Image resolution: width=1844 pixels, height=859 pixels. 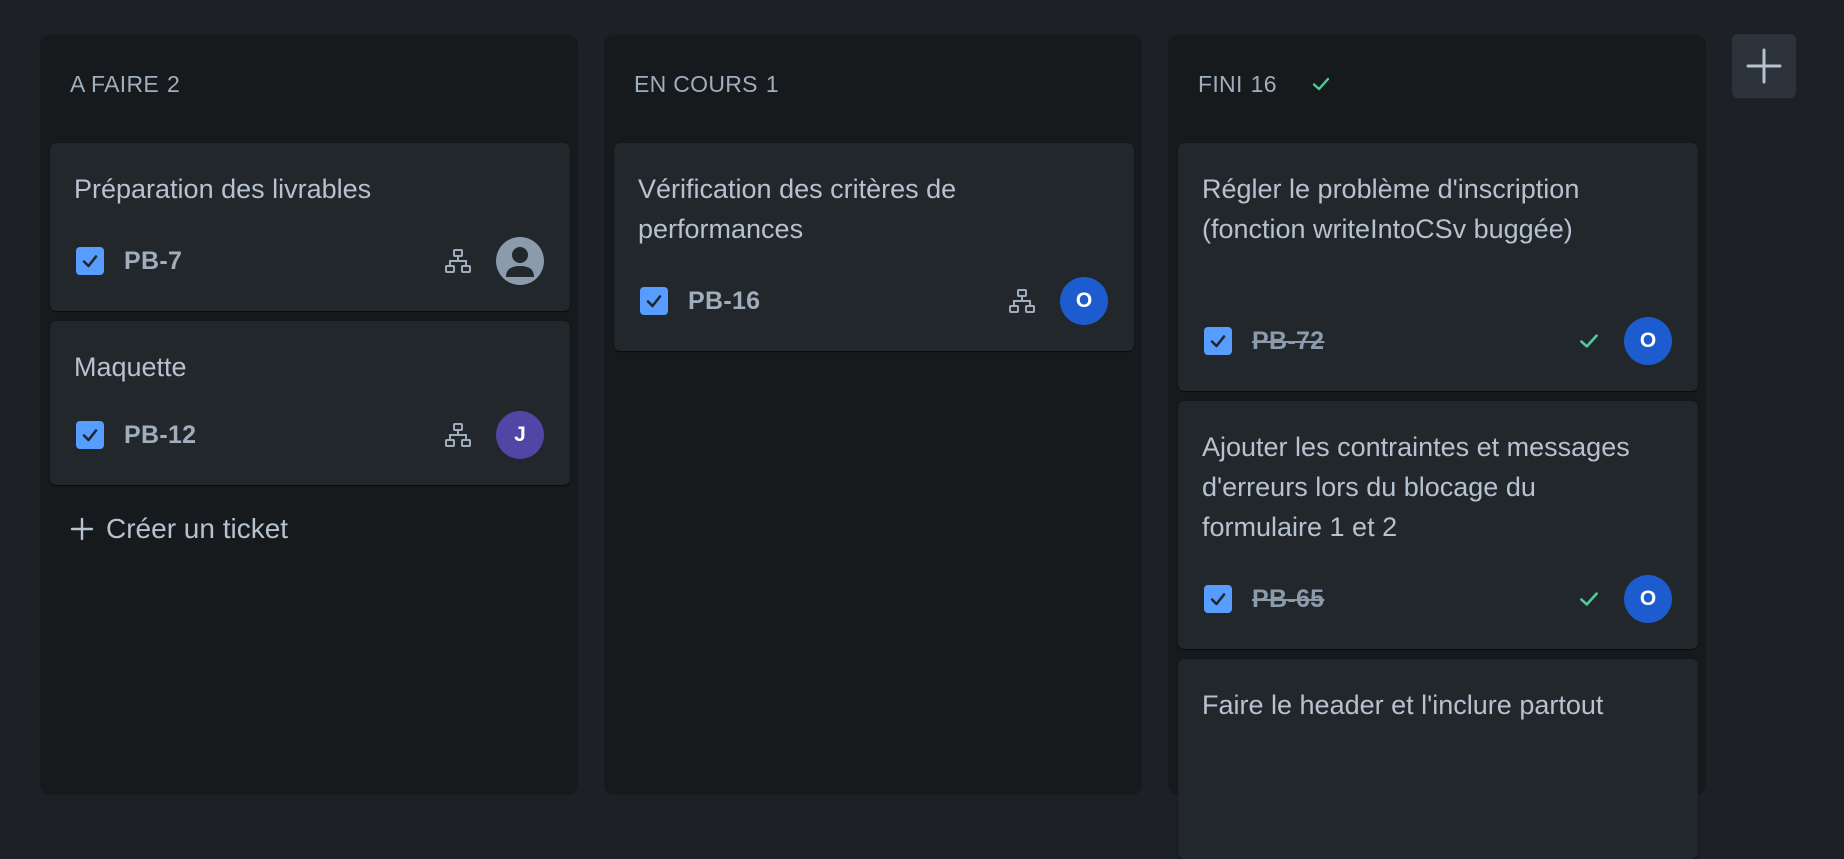 I want to click on user-silhouette-icon, so click(x=520, y=262).